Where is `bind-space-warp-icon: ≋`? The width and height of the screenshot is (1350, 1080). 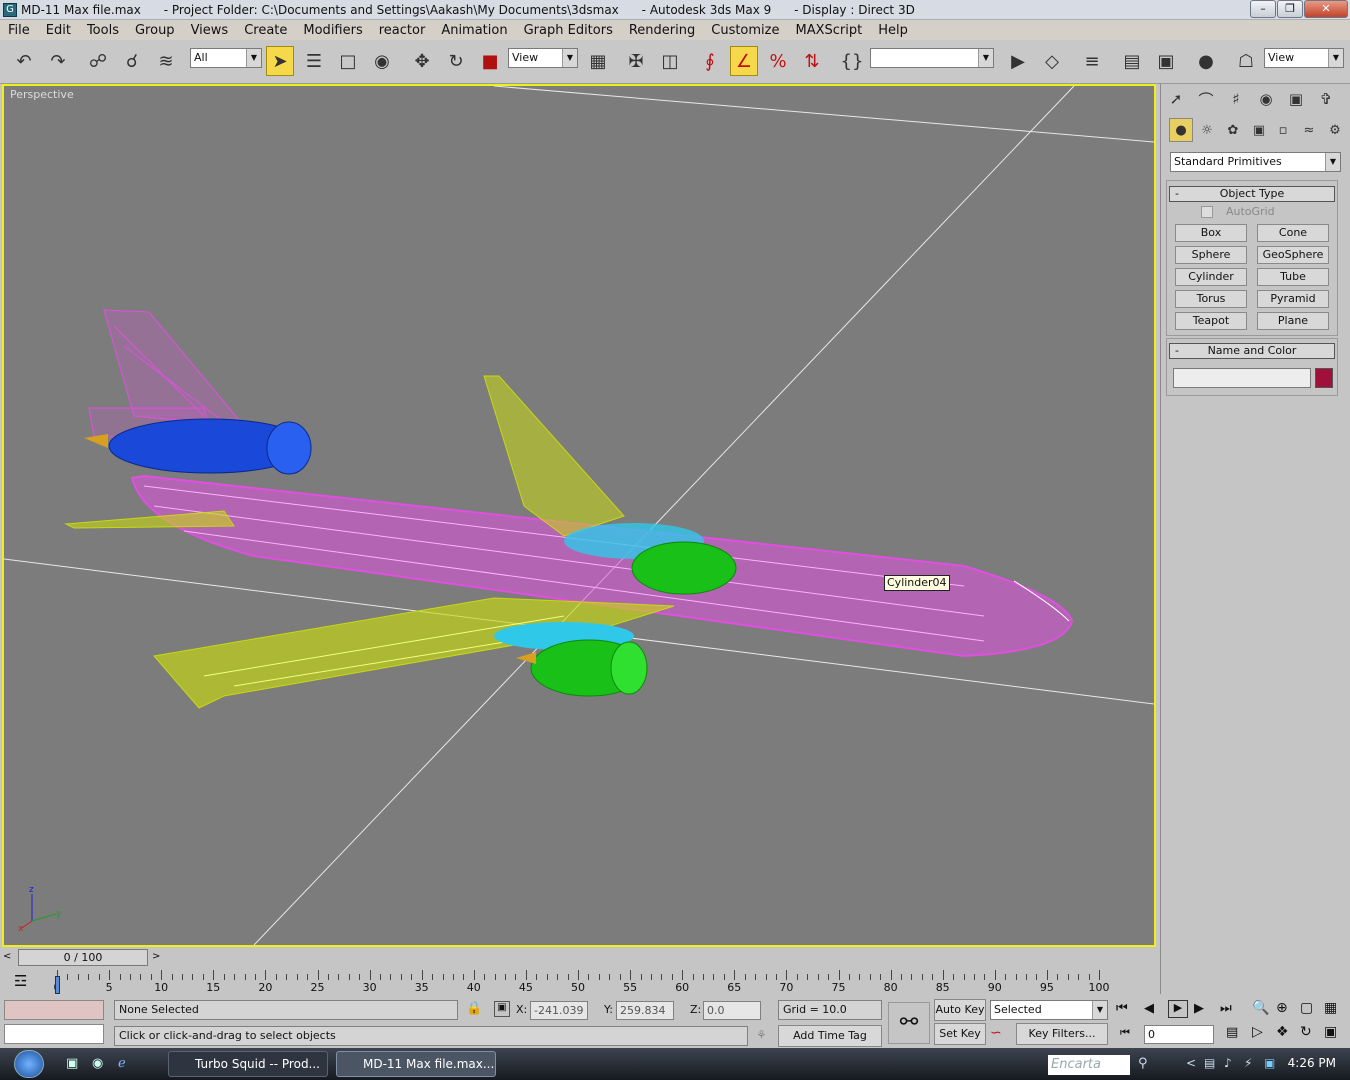
bind-space-warp-icon: ≋ is located at coordinates (166, 61).